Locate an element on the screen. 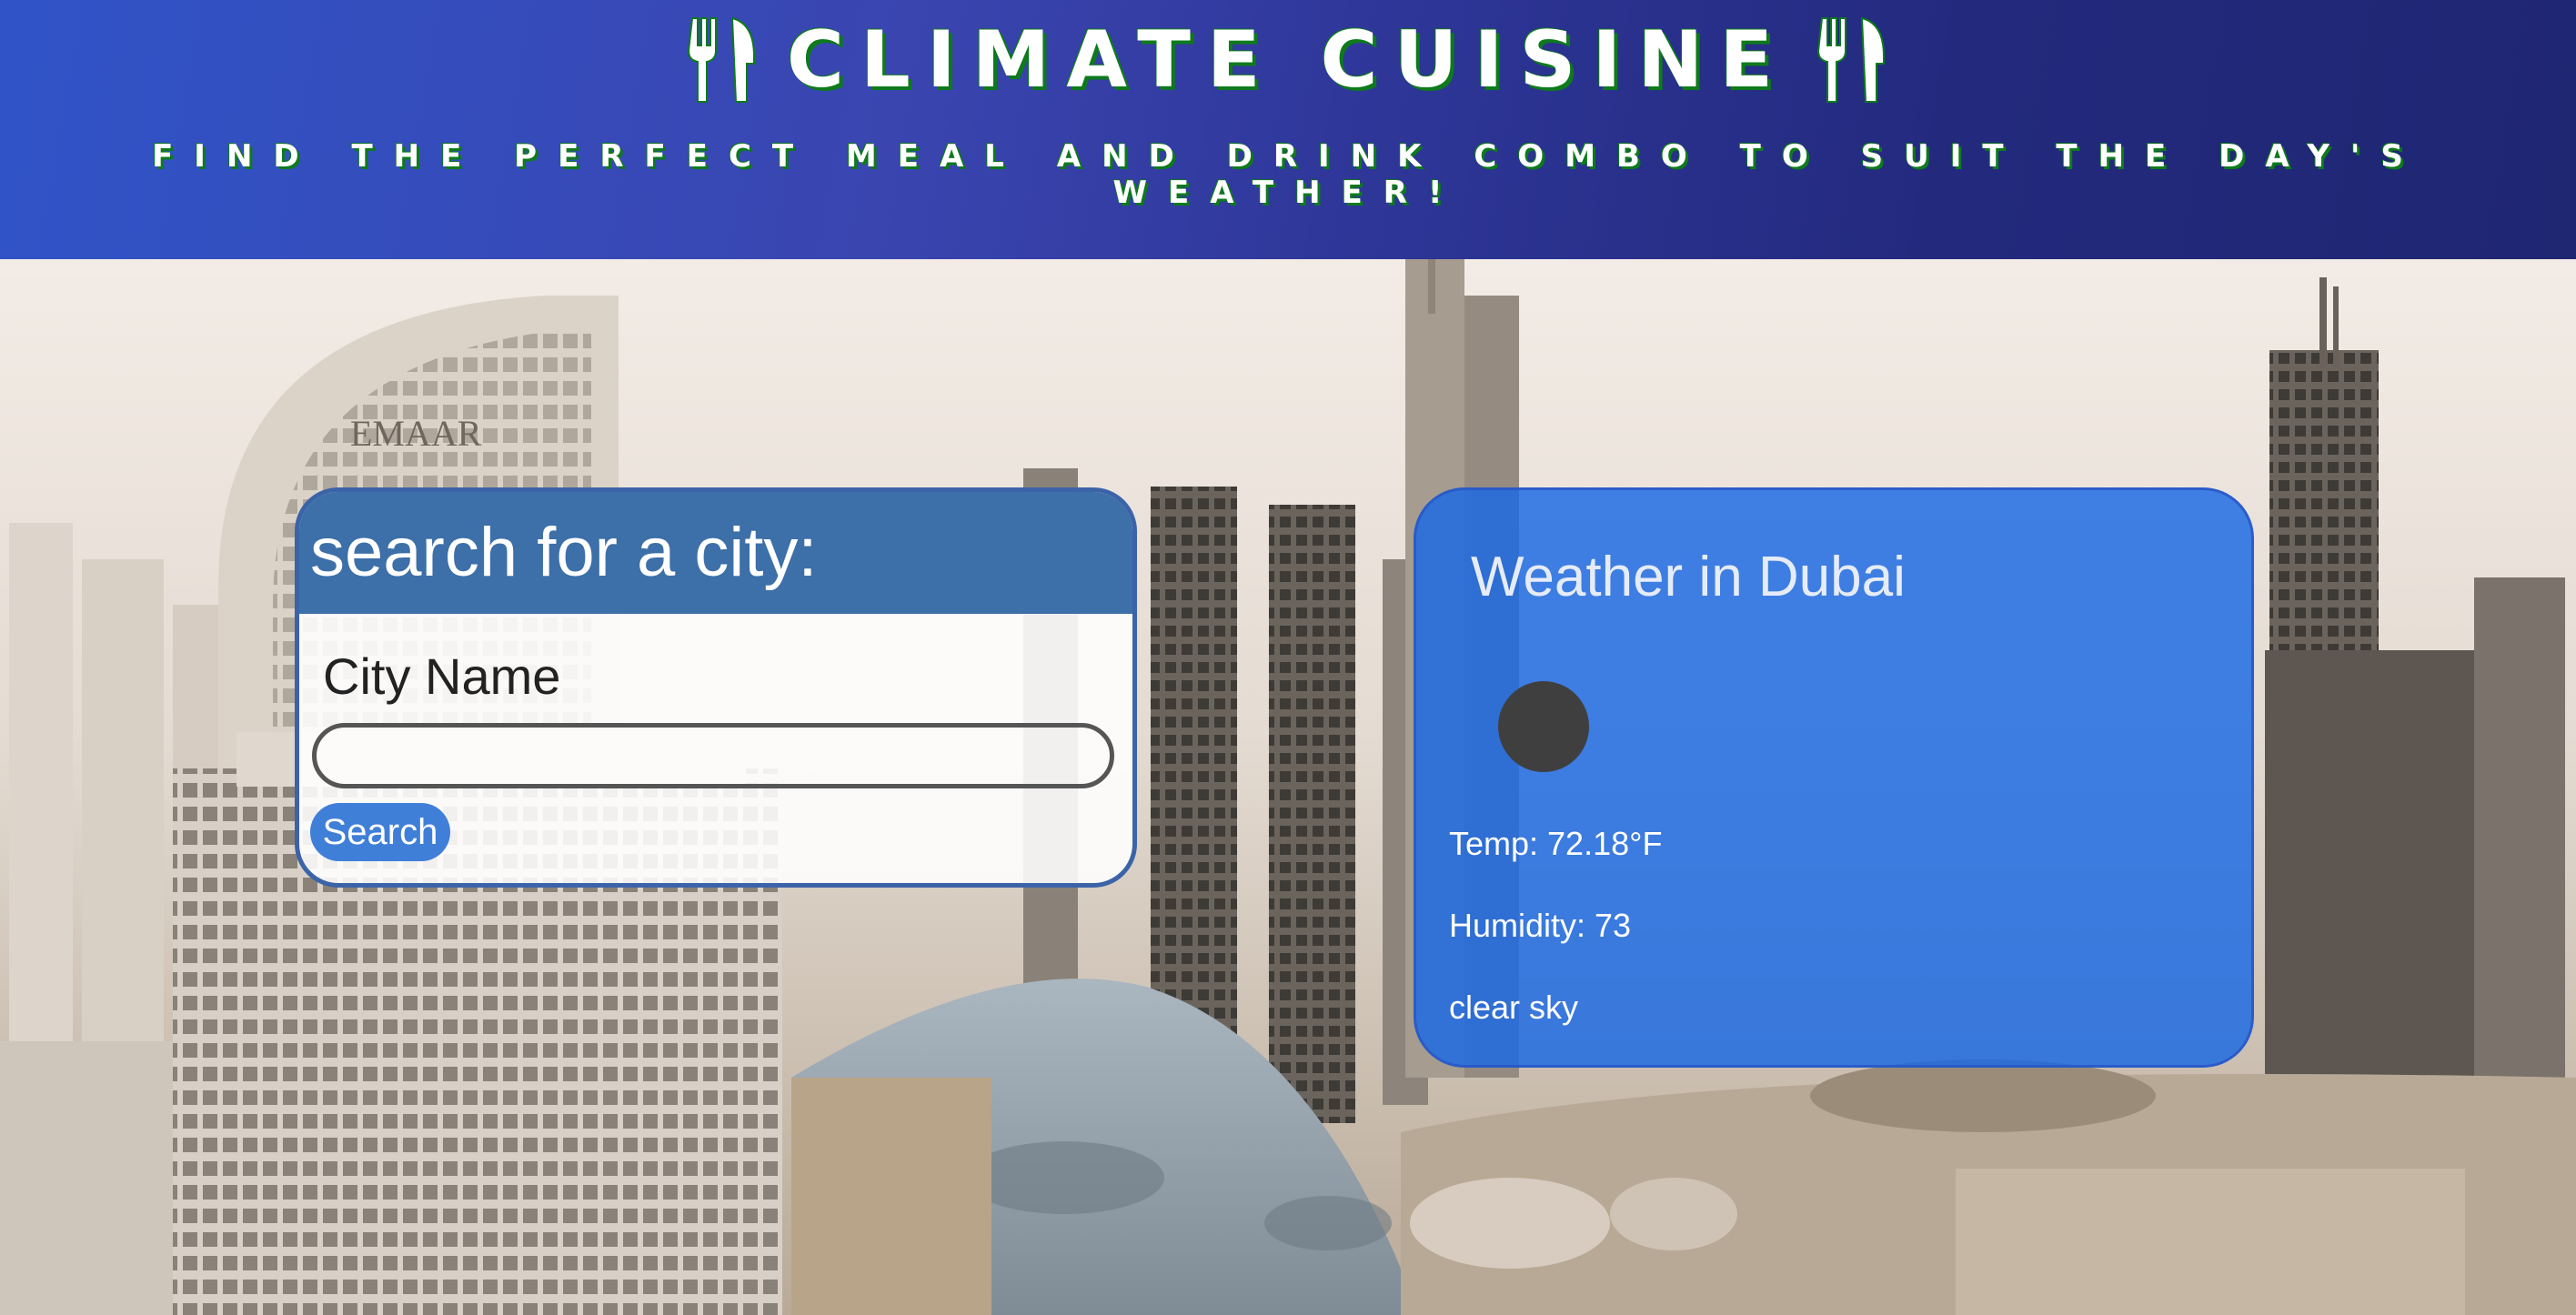  temperature-text: Temp: 72.18°F is located at coordinates (1556, 843).